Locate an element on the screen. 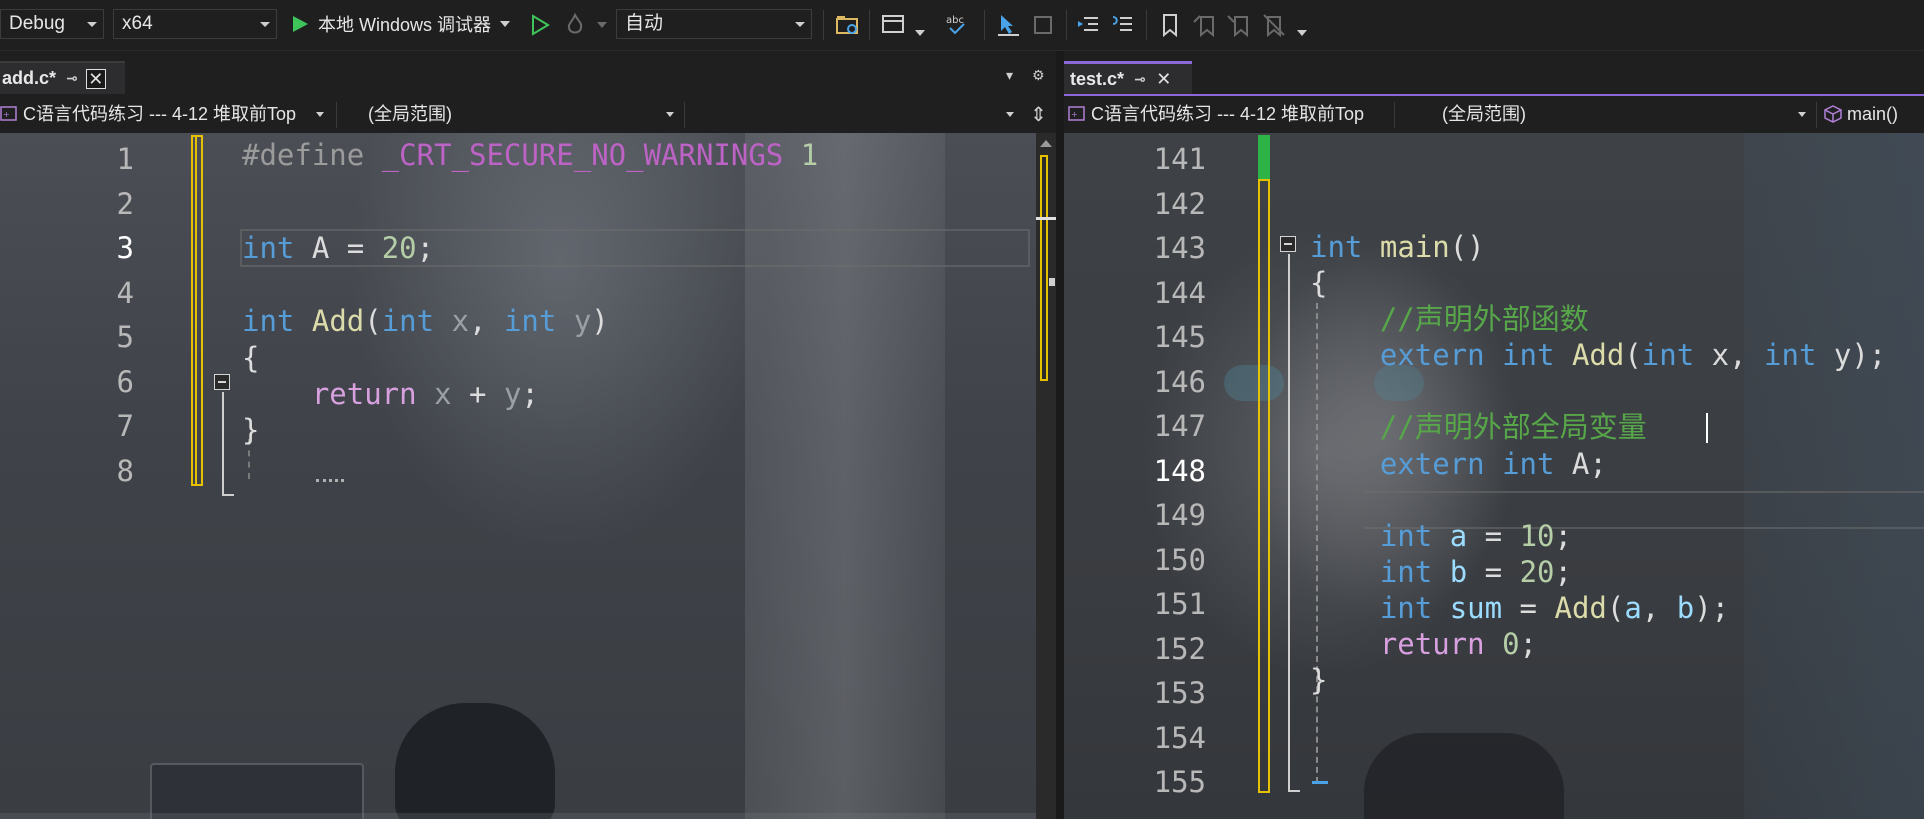 The image size is (1924, 819). line-number: 145 is located at coordinates (1179, 337).